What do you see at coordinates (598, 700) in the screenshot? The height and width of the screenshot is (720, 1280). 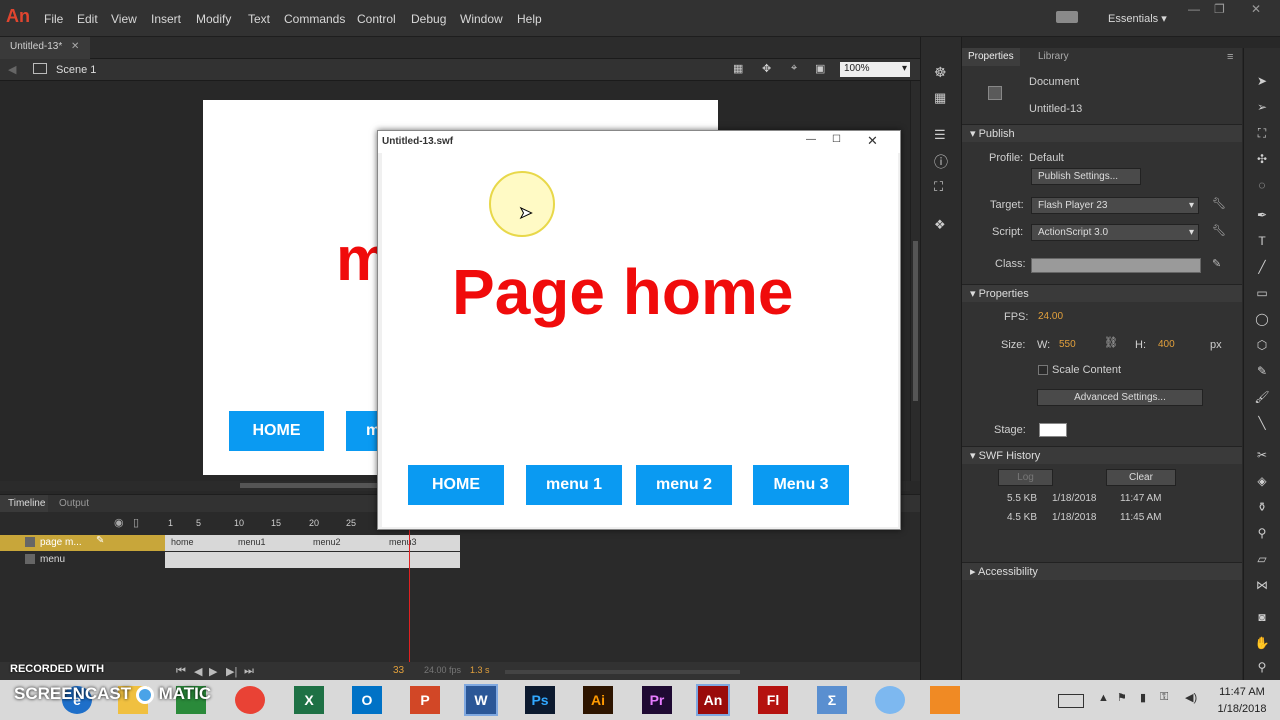 I see `illustrator-icon: Ai` at bounding box center [598, 700].